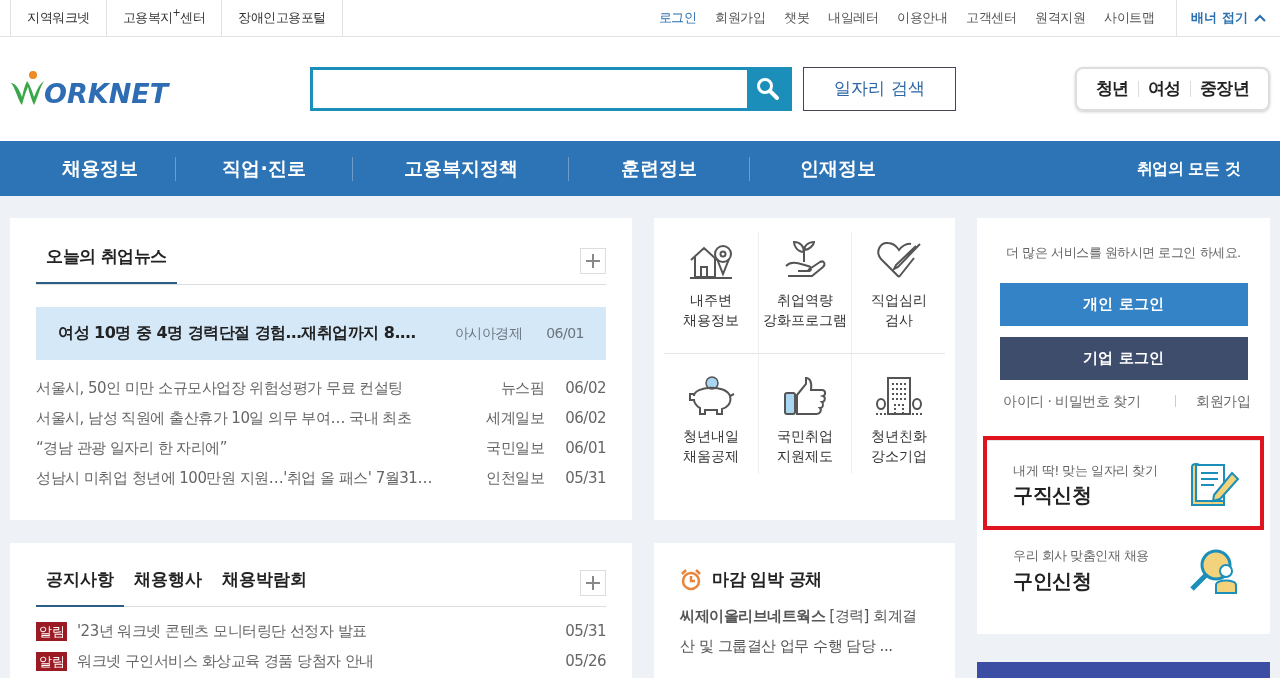  I want to click on service-link: 국민취업 지원제도, so click(804, 414).